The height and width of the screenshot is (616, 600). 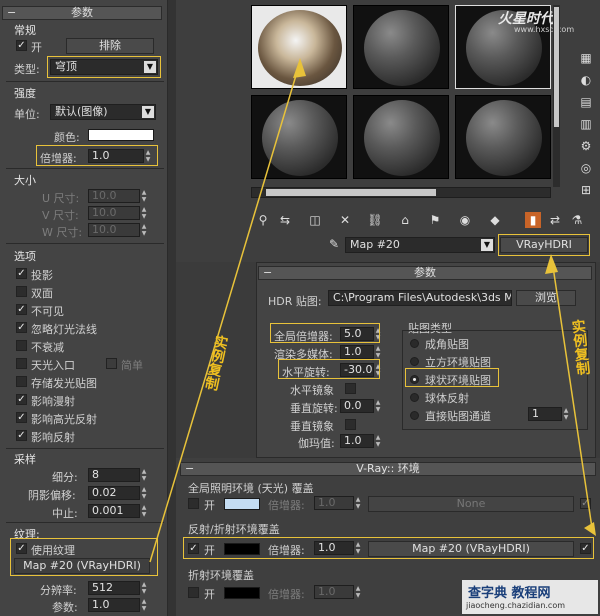 I want to click on arrow-head-right, so click(x=551, y=264).